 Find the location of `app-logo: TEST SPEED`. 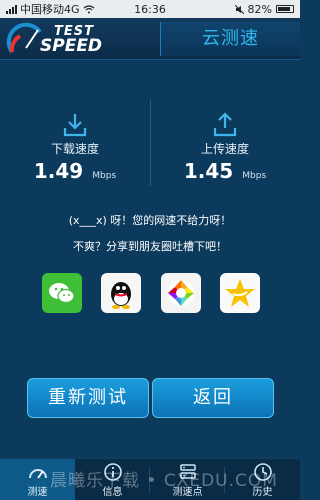

app-logo: TEST SPEED is located at coordinates (66, 39).